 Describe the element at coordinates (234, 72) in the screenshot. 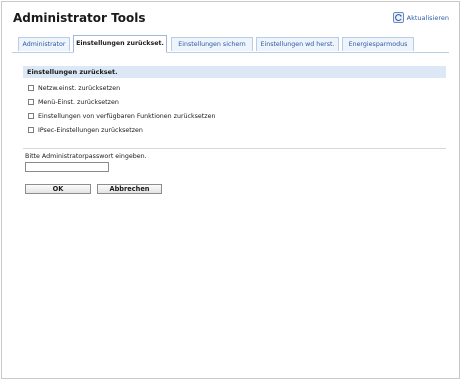

I see `section-header: Einstellungen zurückset.` at that location.